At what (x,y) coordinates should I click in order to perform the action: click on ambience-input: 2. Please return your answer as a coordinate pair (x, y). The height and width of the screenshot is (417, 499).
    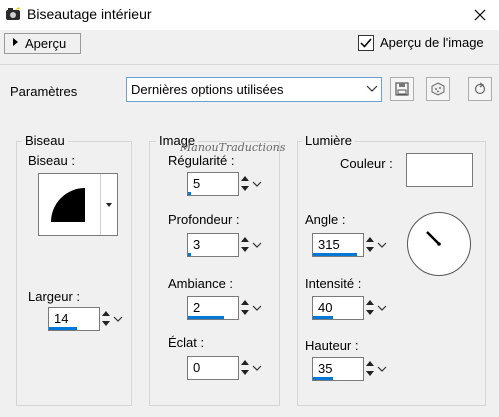
    Looking at the image, I should click on (213, 308).